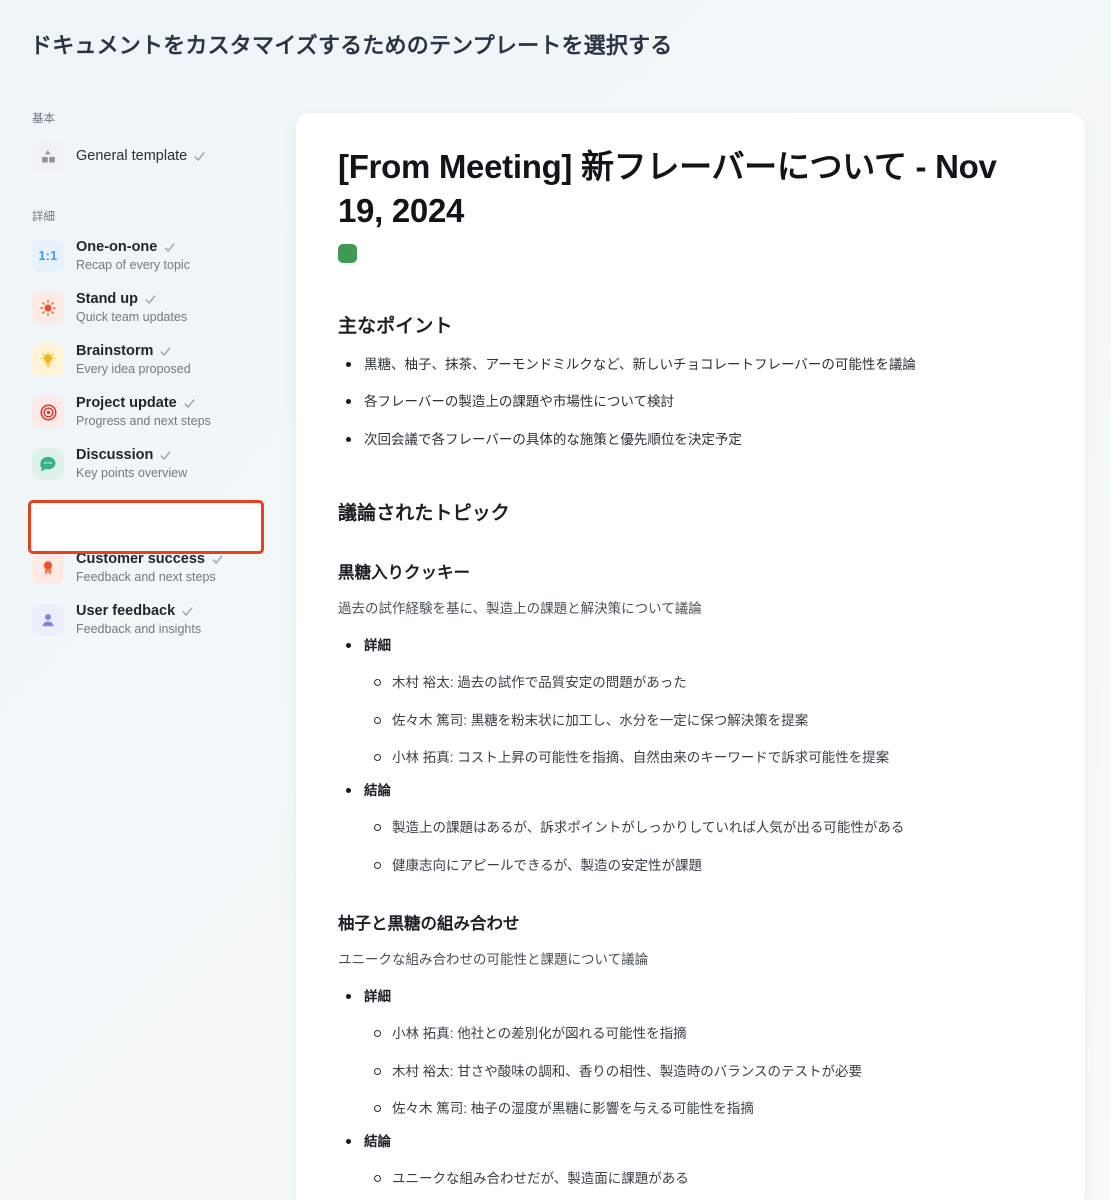 This screenshot has height=1200, width=1111. What do you see at coordinates (703, 1034) in the screenshot?
I see `topic-item: 小林 拓真: 他社との差別化が図れる可能性を指摘` at bounding box center [703, 1034].